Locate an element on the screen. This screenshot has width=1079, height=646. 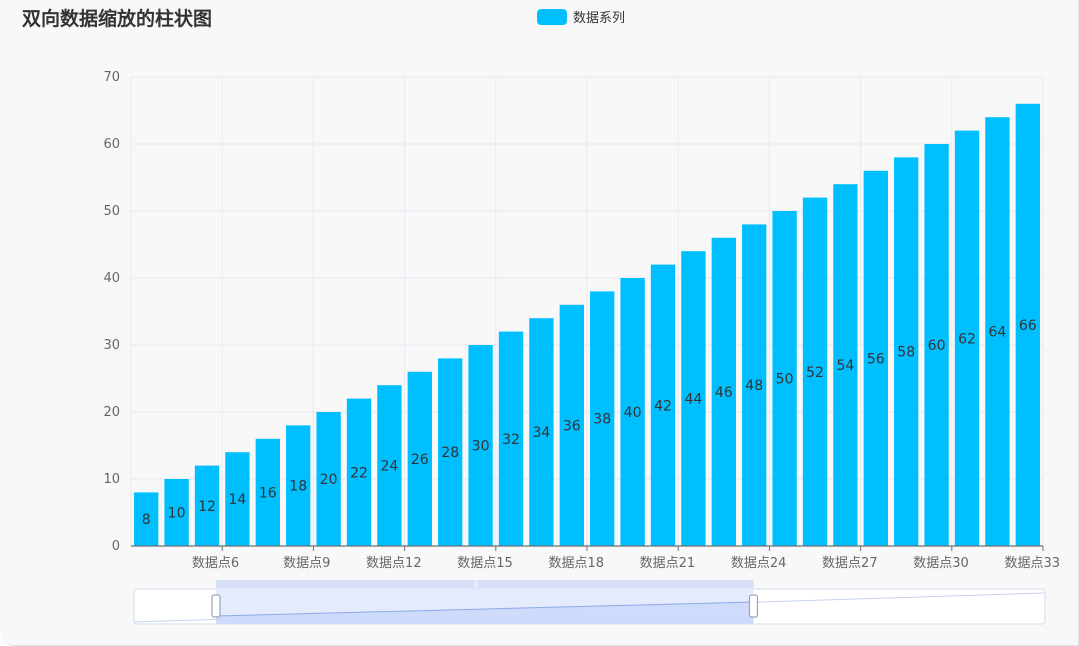
bar-value-label: 52 is located at coordinates (815, 373).